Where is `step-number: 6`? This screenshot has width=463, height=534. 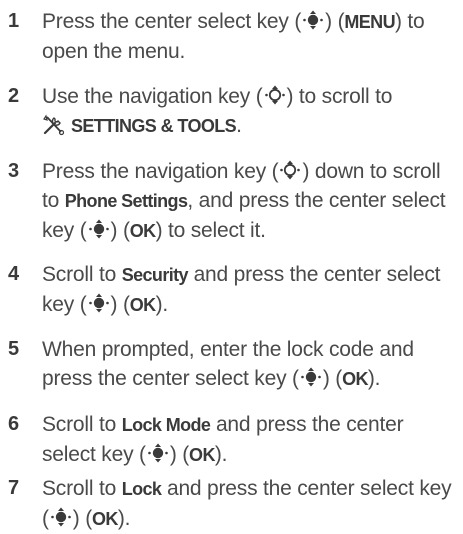
step-number: 6 is located at coordinates (14, 424).